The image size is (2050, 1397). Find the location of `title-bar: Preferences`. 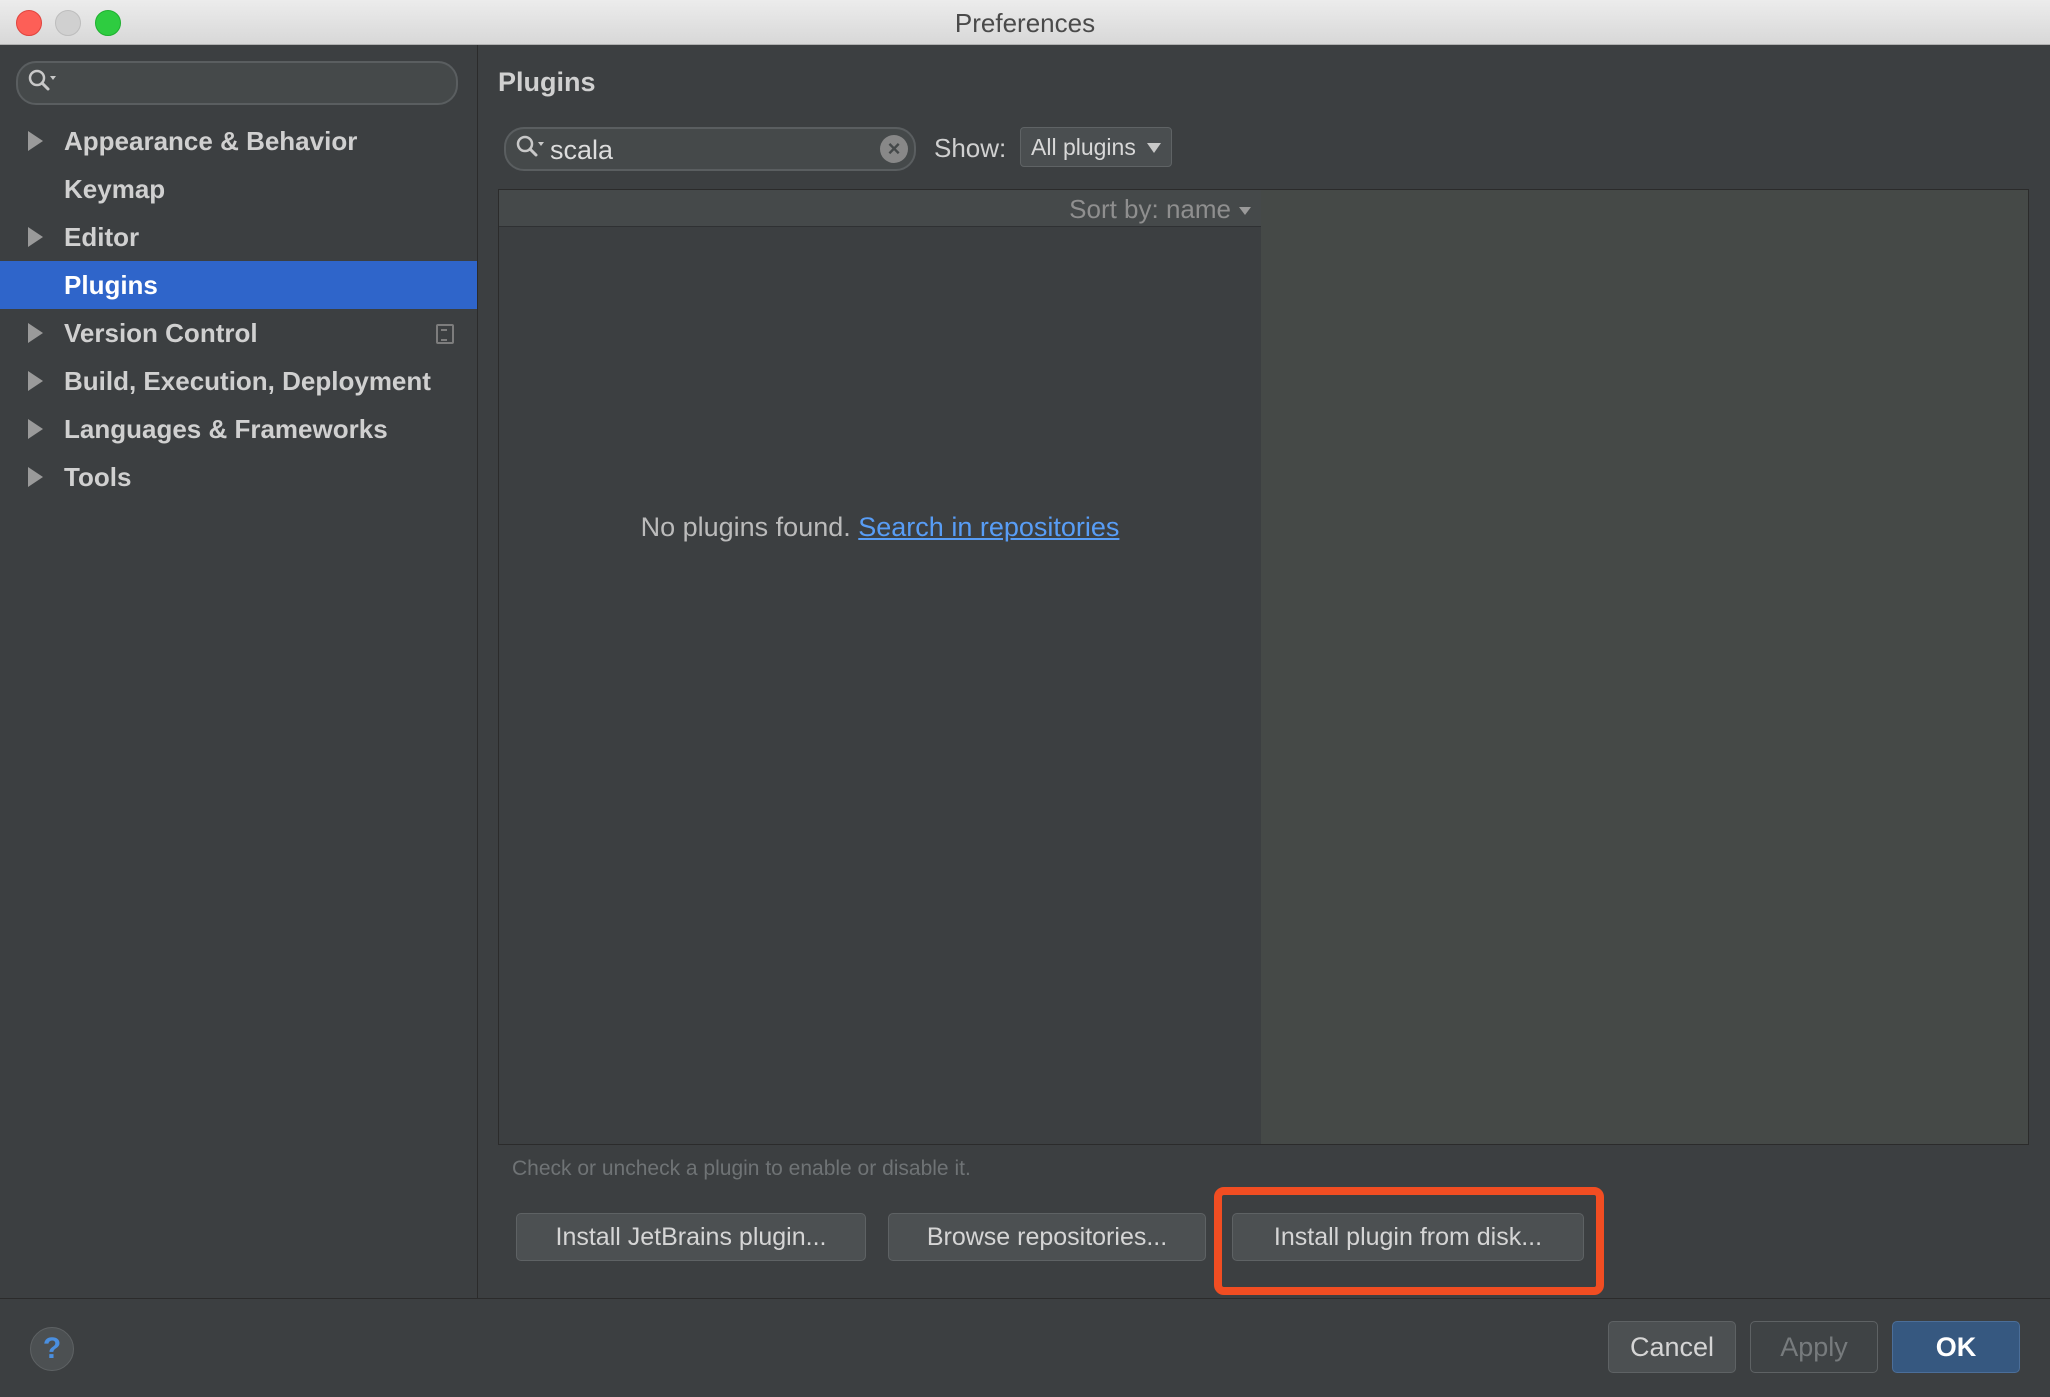

title-bar: Preferences is located at coordinates (1025, 22).